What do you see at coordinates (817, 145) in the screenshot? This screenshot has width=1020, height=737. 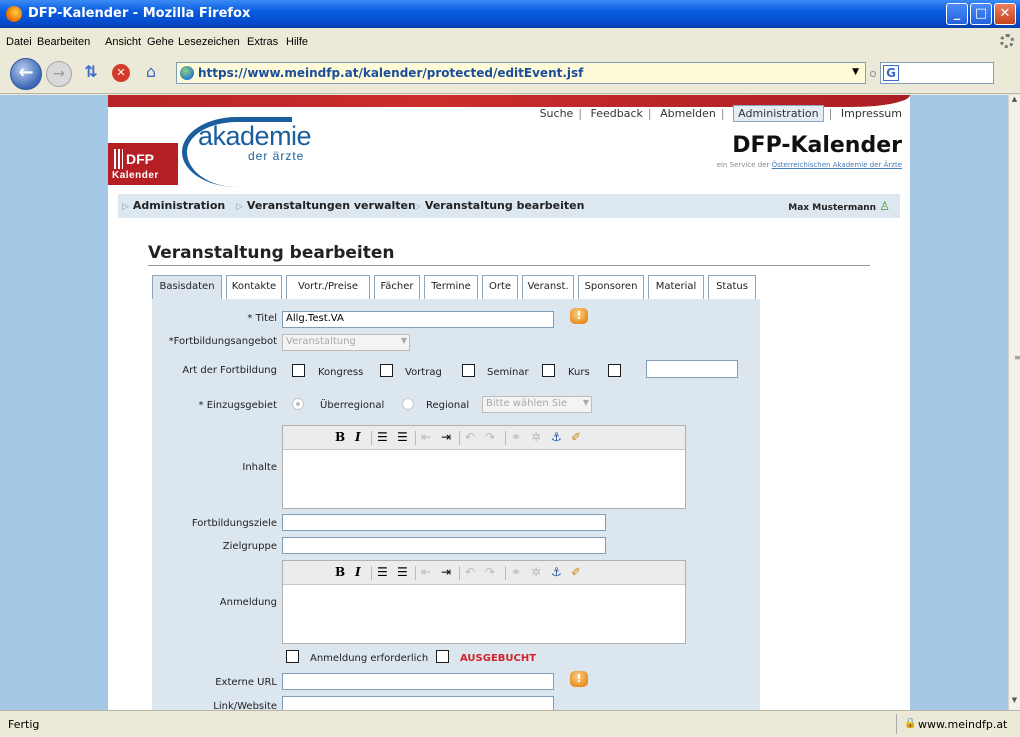 I see `brand-title: DFP-Kalender` at bounding box center [817, 145].